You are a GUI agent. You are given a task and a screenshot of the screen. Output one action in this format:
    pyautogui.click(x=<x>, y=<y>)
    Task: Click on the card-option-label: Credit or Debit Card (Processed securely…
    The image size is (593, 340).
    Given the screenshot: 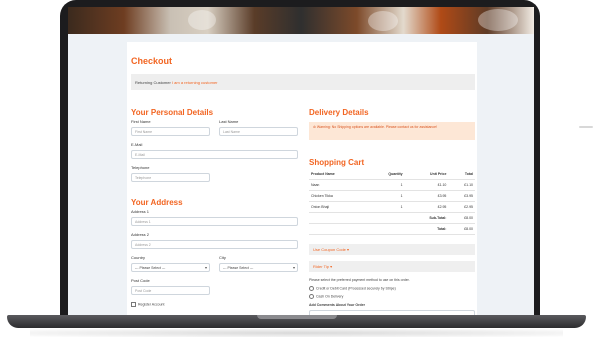 What is the action you would take?
    pyautogui.click(x=356, y=288)
    